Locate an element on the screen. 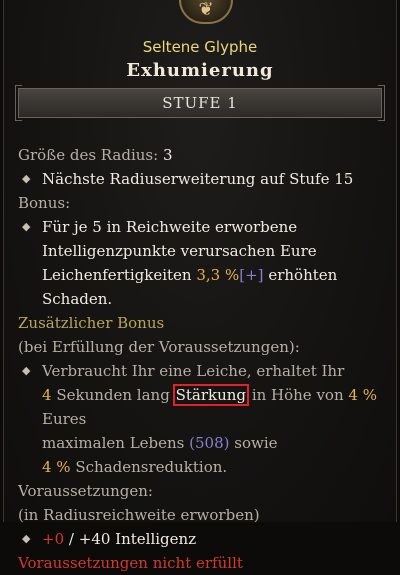  dr-text: Schadensreduktion. is located at coordinates (151, 467).